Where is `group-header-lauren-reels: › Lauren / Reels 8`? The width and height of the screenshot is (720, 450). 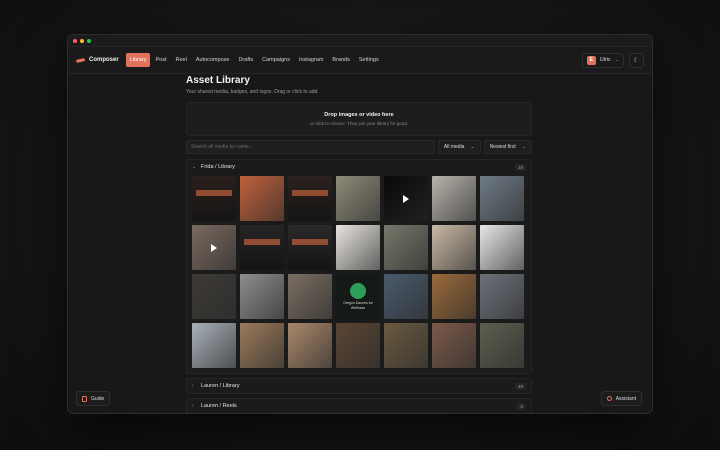
group-header-lauren-reels: › Lauren / Reels 8 is located at coordinates (359, 406).